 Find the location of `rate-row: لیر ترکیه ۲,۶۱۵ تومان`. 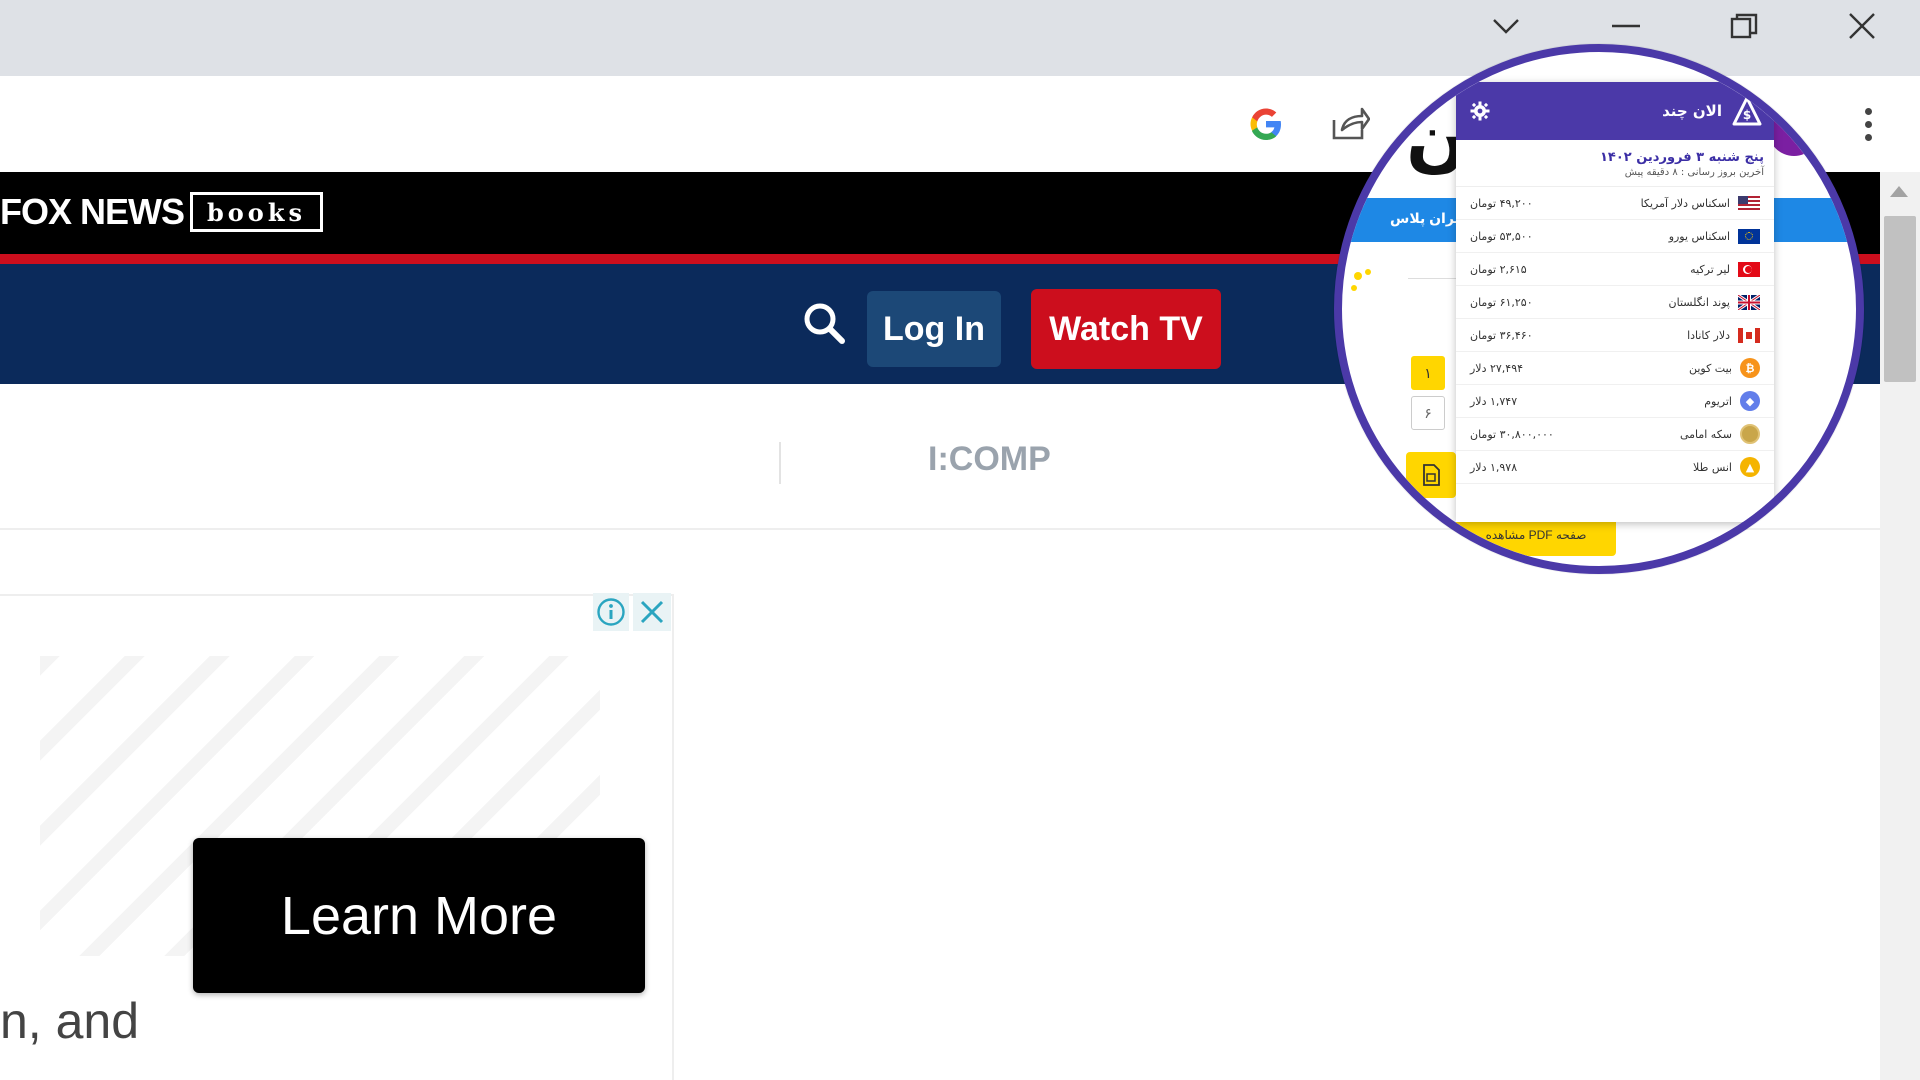

rate-row: لیر ترکیه ۲,۶۱۵ تومان is located at coordinates (1615, 269).